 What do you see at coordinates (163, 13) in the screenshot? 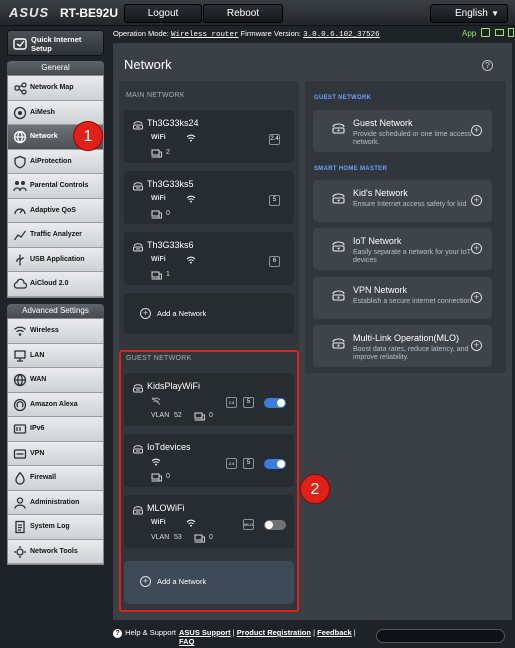
I see `logout-button: Logout` at bounding box center [163, 13].